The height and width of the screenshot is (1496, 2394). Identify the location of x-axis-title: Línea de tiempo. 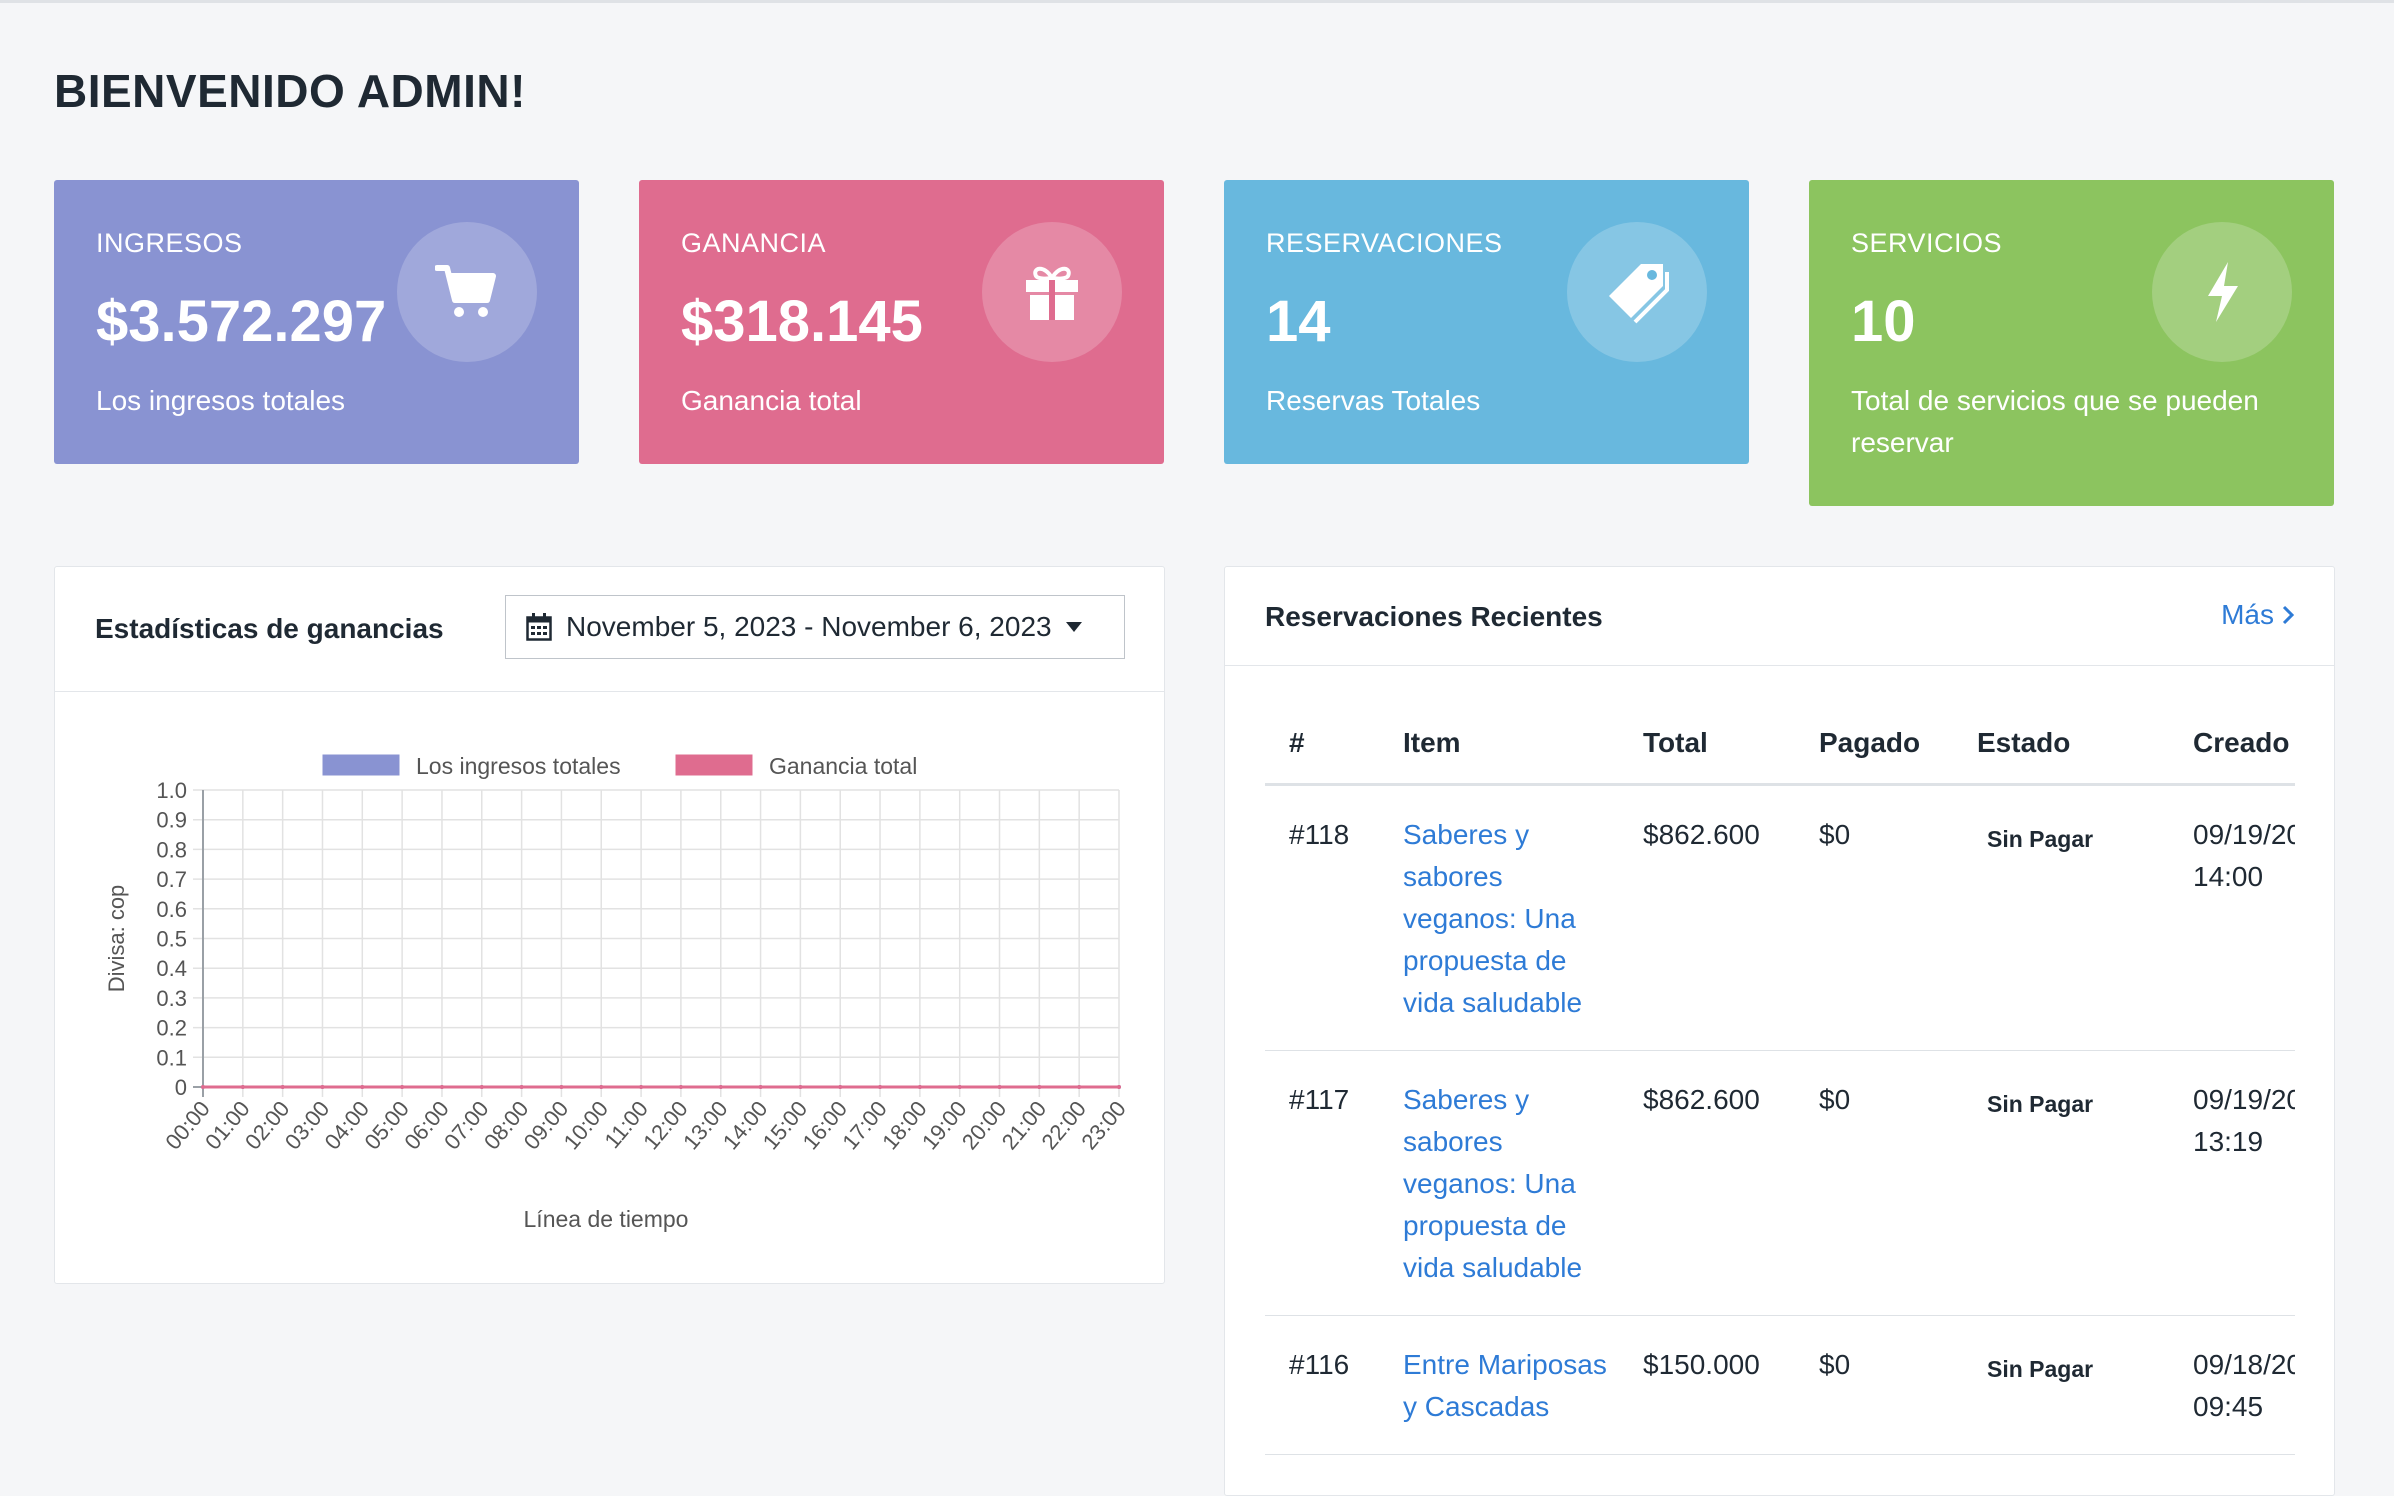
(606, 1219).